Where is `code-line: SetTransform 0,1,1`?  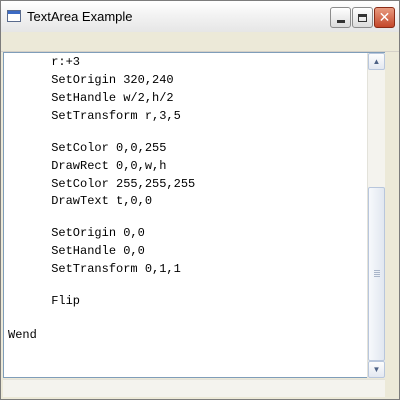 code-line: SetTransform 0,1,1 is located at coordinates (94, 269).